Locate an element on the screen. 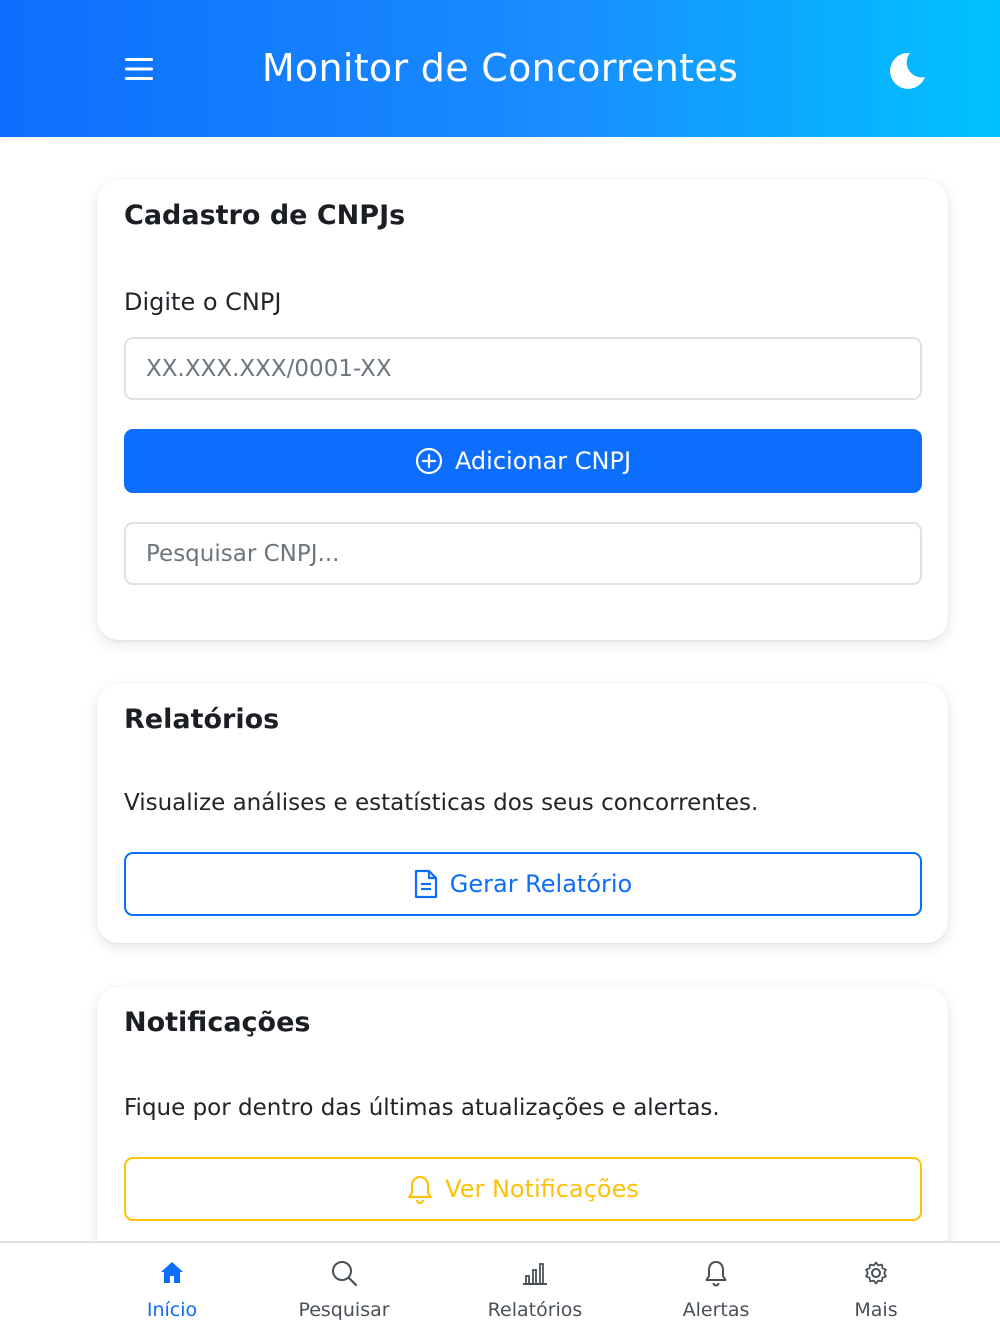 The height and width of the screenshot is (1333, 1000). view-notifications-button: Ver Notificações is located at coordinates (523, 1189).